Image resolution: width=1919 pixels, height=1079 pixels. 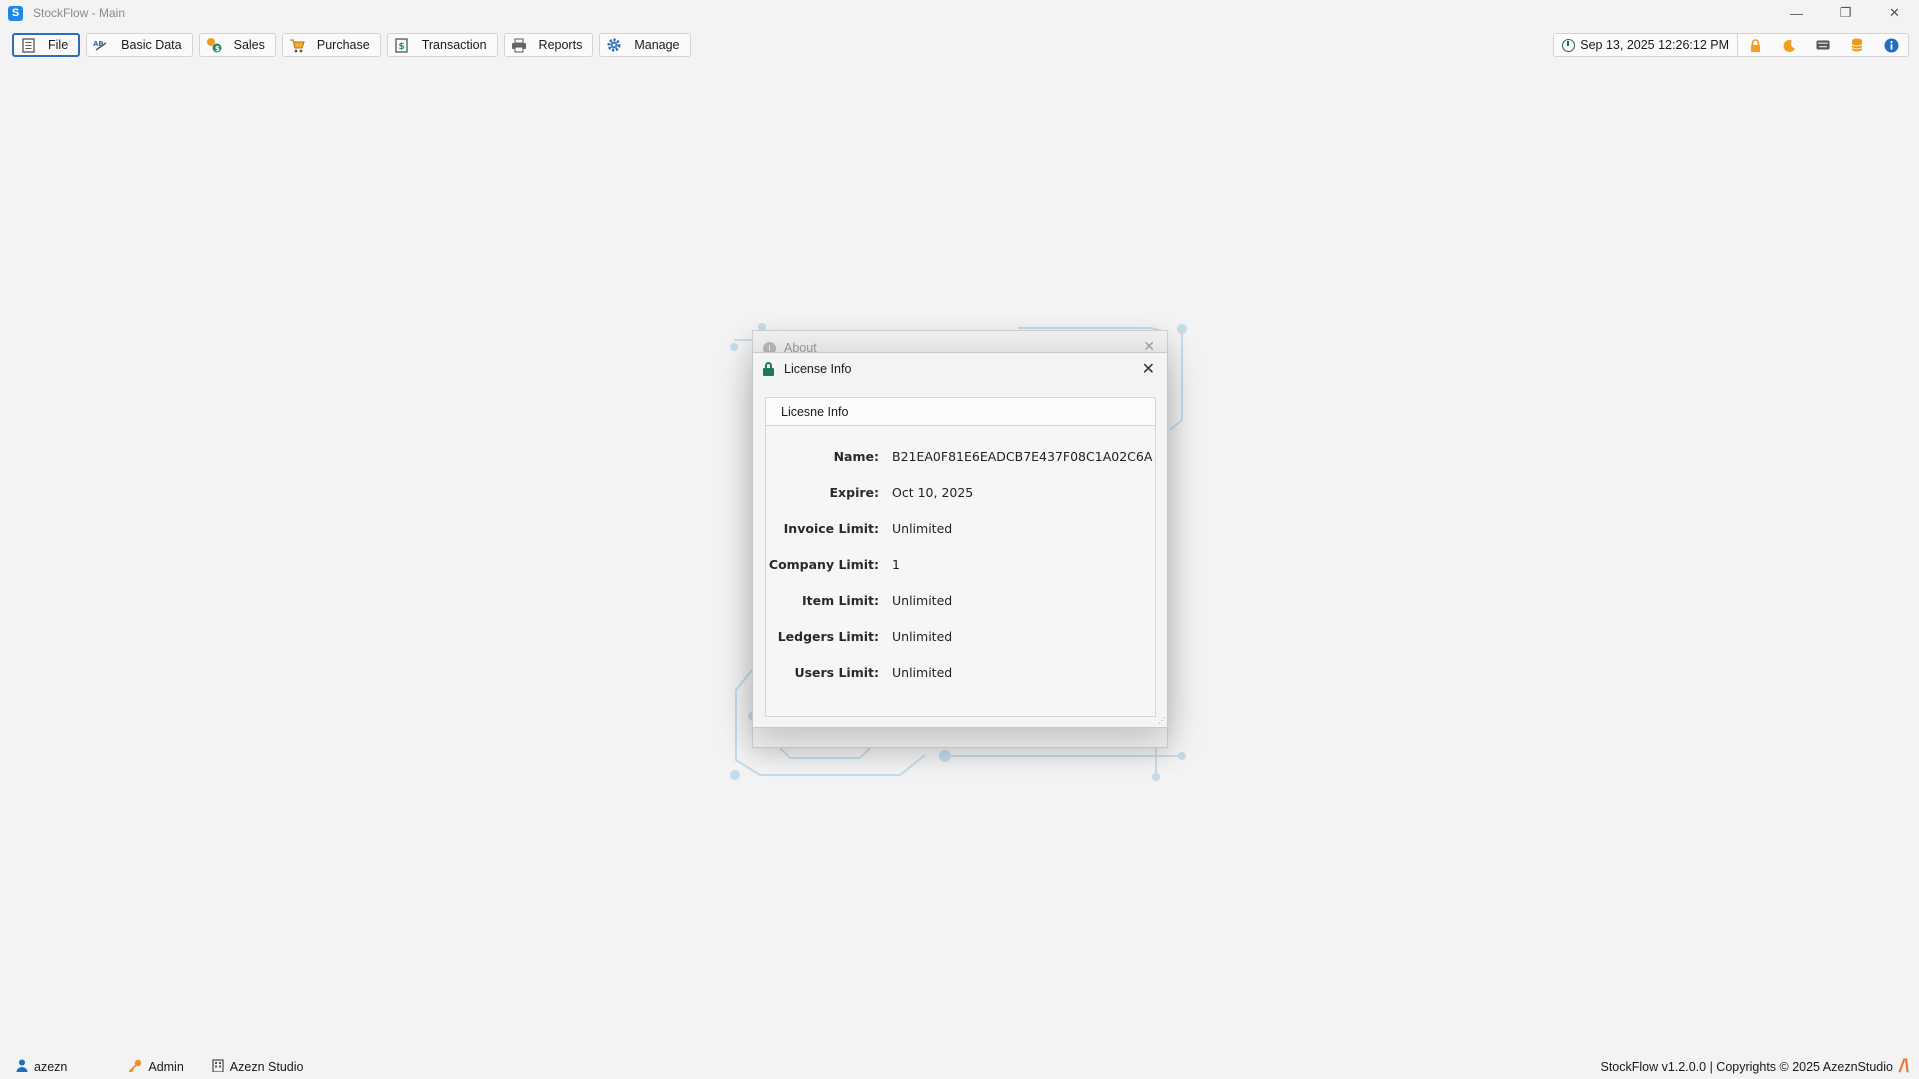 I want to click on license-panel-header: Licesne Info, so click(x=960, y=412).